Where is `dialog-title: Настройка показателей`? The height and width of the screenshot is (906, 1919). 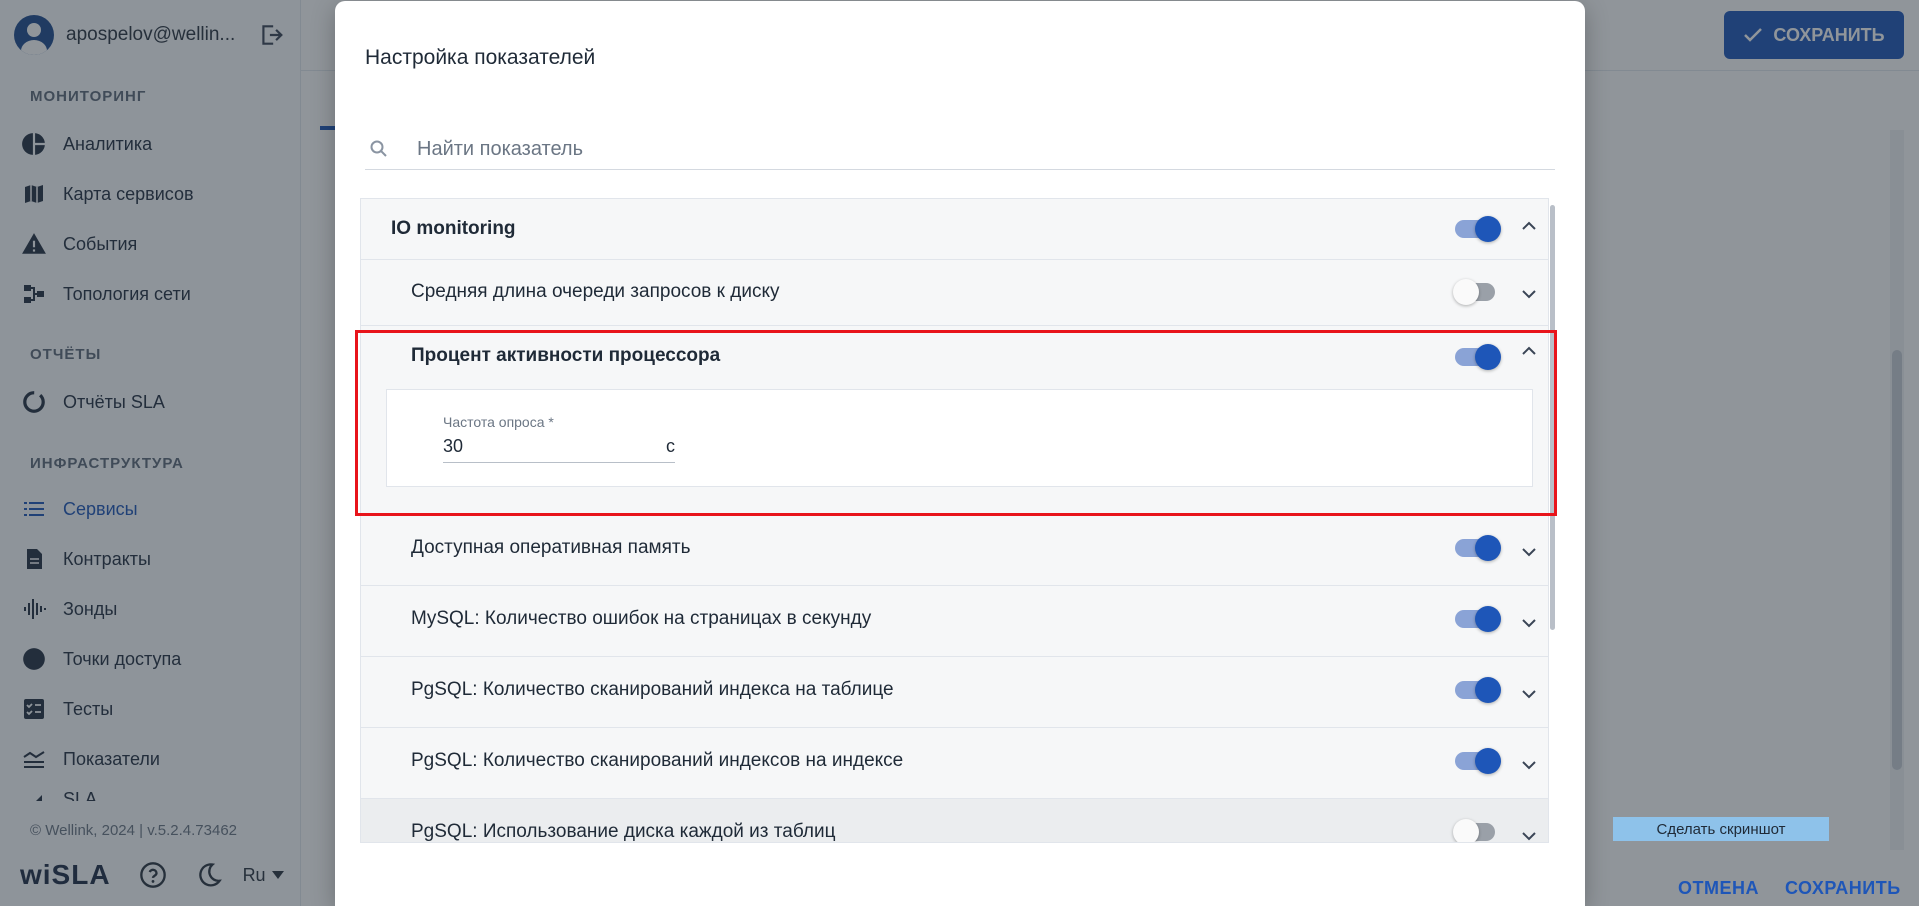
dialog-title: Настройка показателей is located at coordinates (480, 57).